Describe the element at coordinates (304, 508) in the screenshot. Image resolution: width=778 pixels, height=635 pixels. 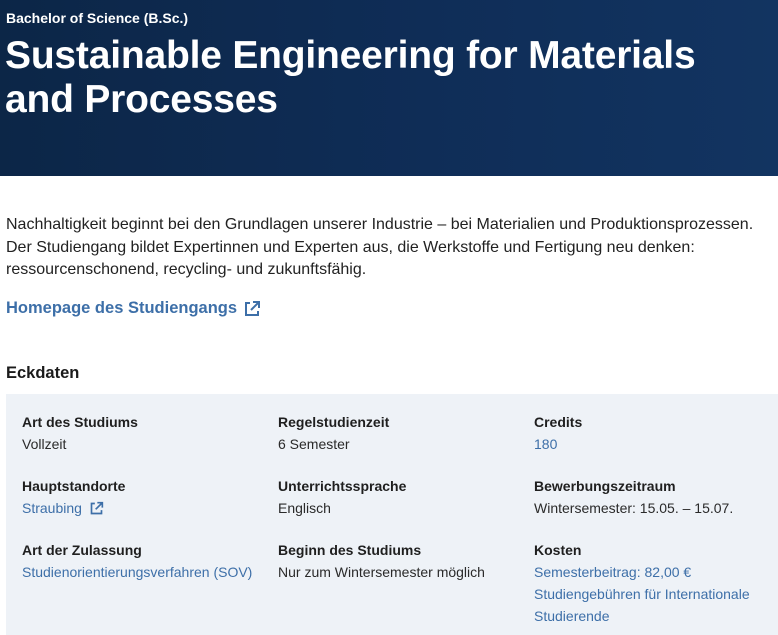
I see `fact-value: Englisch` at that location.